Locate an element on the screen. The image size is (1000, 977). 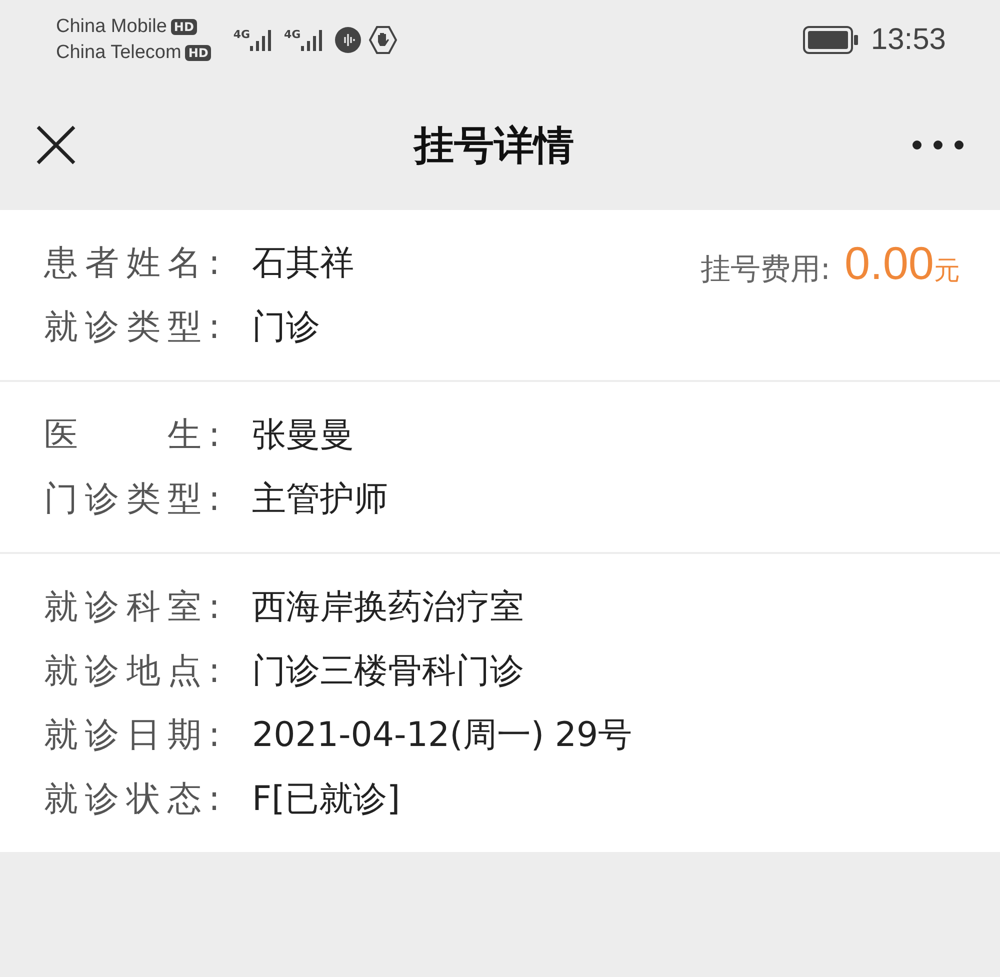
field-label: 就诊科室: is located at coordinates (132, 607).